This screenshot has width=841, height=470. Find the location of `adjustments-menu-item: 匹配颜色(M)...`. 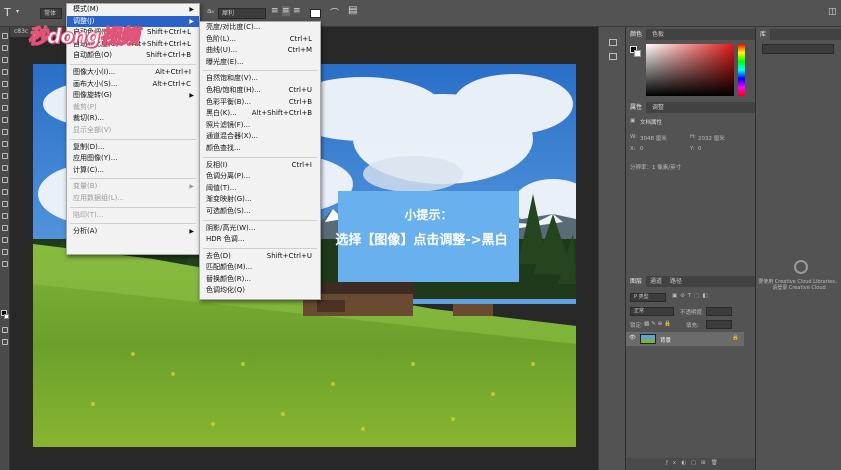

adjustments-menu-item: 匹配颜色(M)... is located at coordinates (260, 268).